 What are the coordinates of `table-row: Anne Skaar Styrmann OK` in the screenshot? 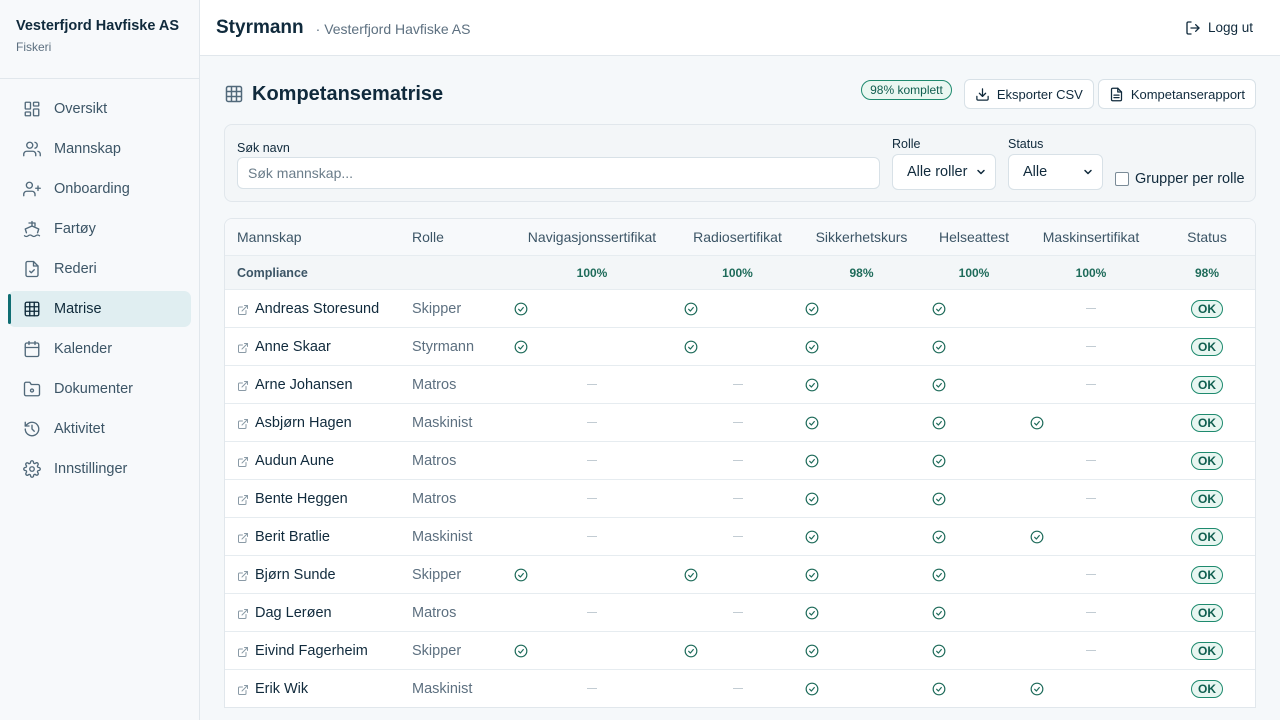 It's located at (740, 346).